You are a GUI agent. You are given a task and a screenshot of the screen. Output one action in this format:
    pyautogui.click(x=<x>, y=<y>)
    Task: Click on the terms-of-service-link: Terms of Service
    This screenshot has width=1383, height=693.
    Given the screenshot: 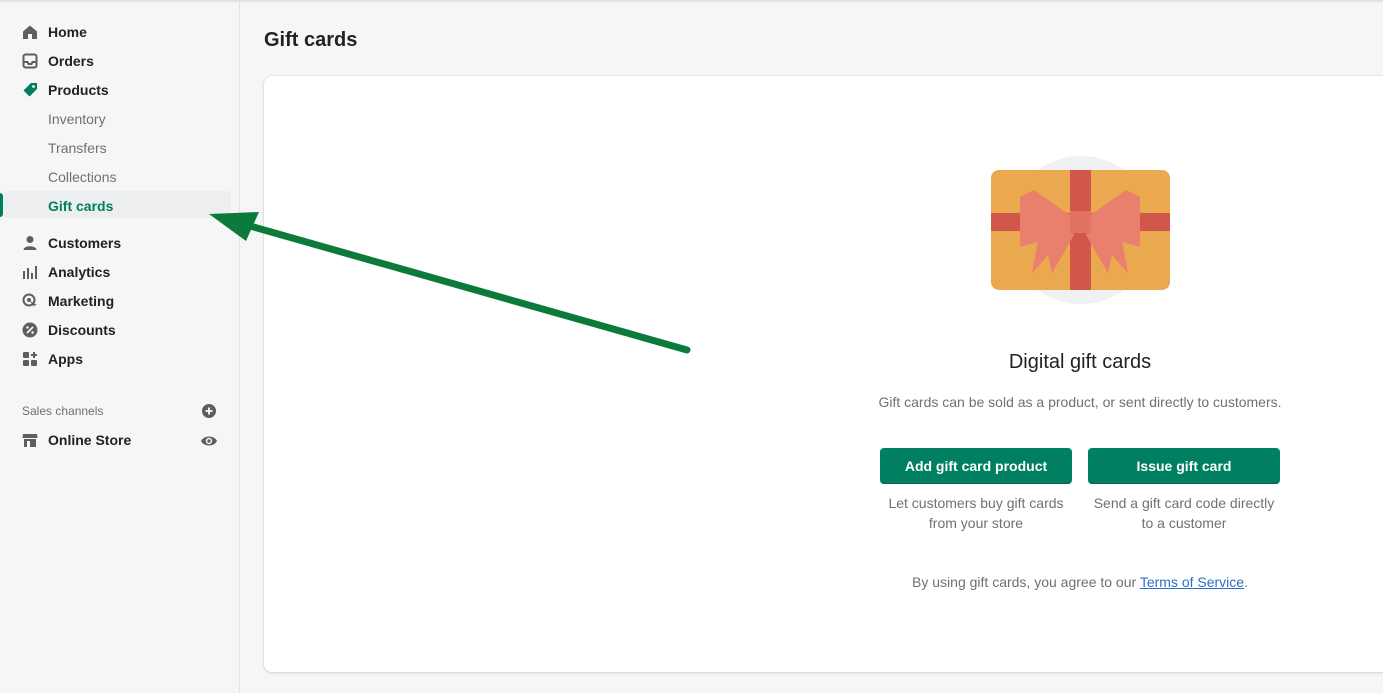 What is the action you would take?
    pyautogui.click(x=1192, y=582)
    